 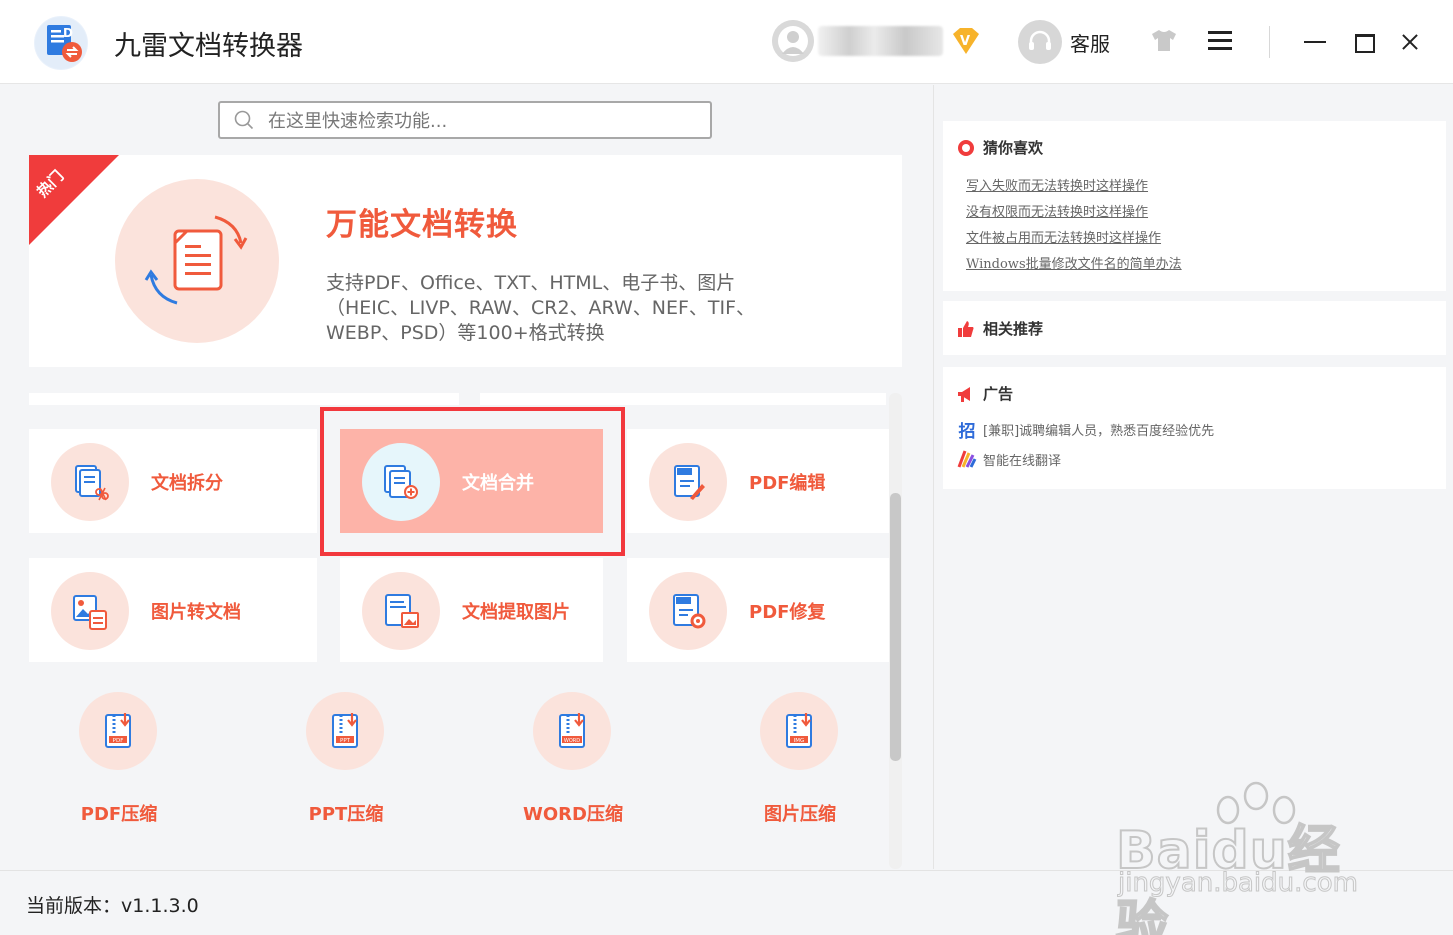 I want to click on guess-link-2: 没有权限而无法转换时这样操作, so click(x=1057, y=210).